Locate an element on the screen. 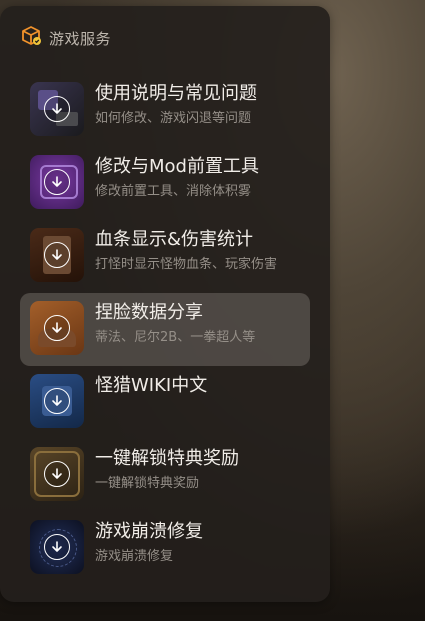  service-title: 血条显示&伤害统计 is located at coordinates (174, 239).